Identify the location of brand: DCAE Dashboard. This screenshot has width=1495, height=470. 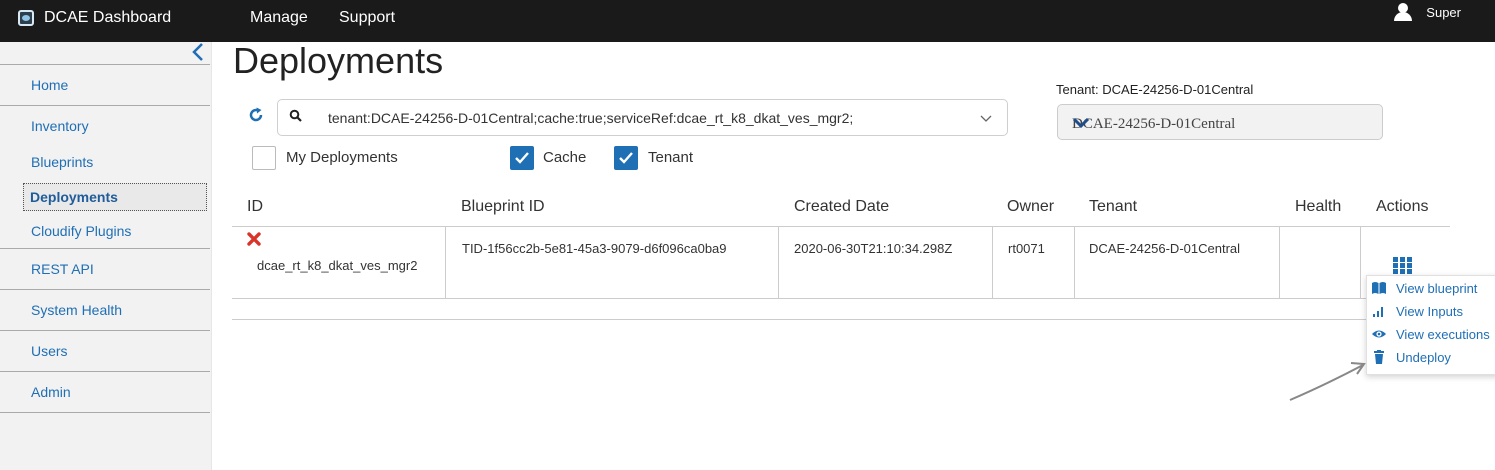
(94, 18).